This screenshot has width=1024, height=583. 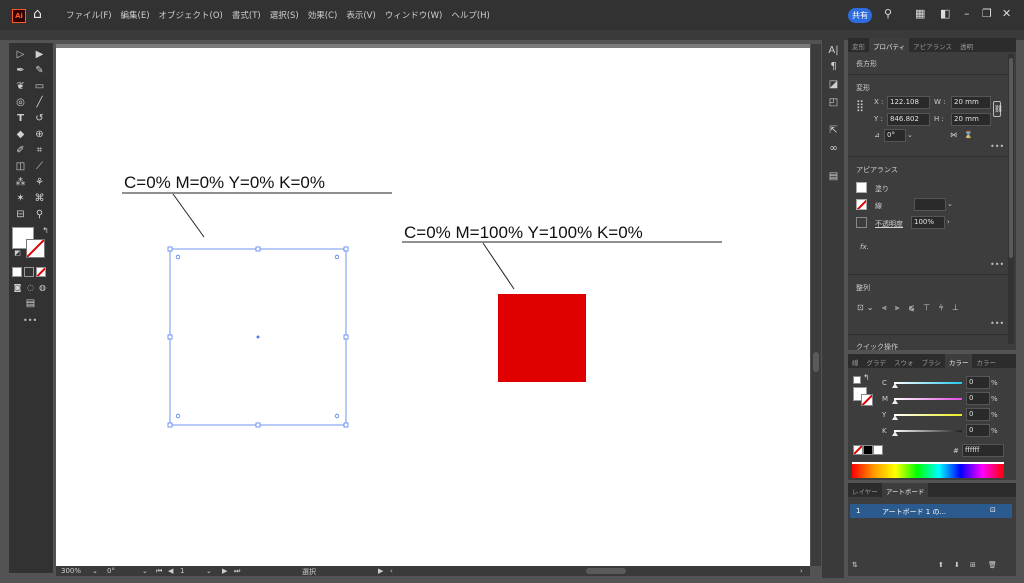 What do you see at coordinates (957, 565) in the screenshot?
I see `move-down-icon: ⬇` at bounding box center [957, 565].